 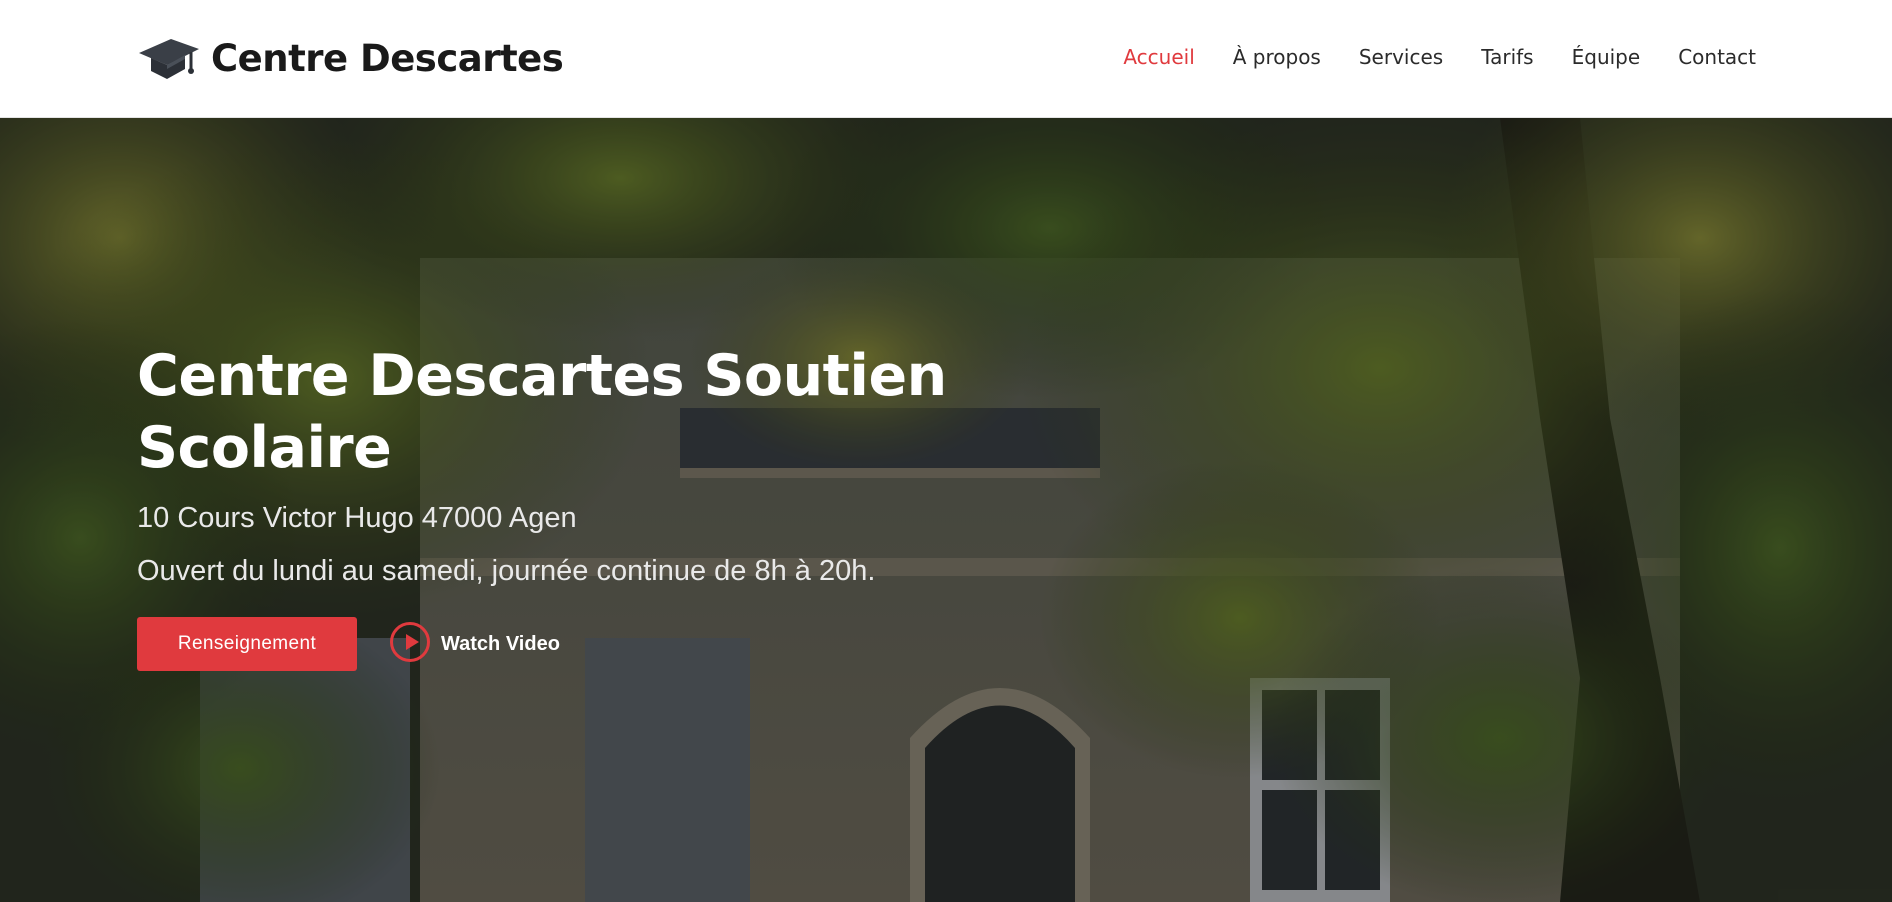 I want to click on nav-a-propos: À propos, so click(x=1277, y=57).